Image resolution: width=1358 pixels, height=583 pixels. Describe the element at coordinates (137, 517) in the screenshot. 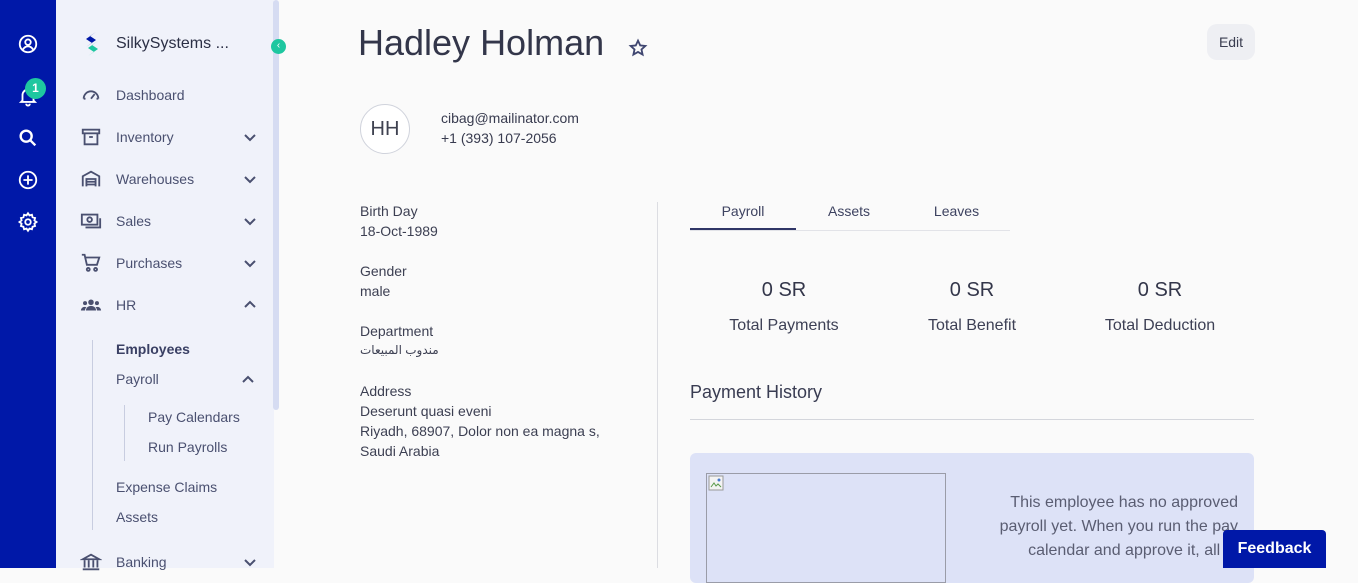

I see `sidebar-item-assets: Assets` at that location.